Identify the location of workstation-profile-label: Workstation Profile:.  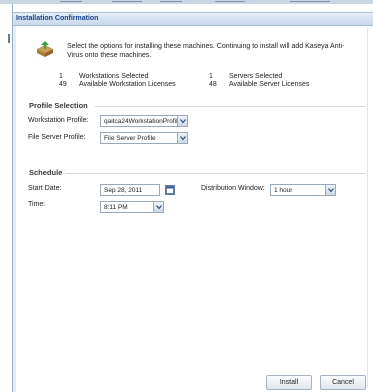
(58, 120).